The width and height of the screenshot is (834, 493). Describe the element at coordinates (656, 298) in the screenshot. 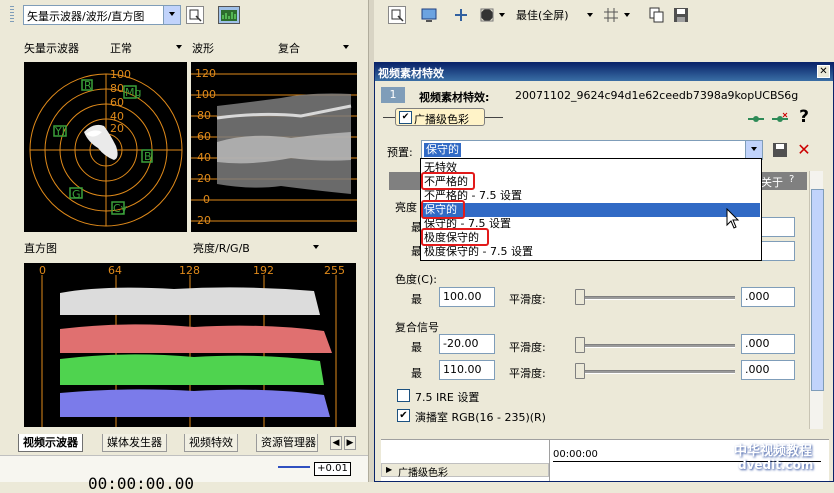

I see `chroma-smooth-track` at that location.